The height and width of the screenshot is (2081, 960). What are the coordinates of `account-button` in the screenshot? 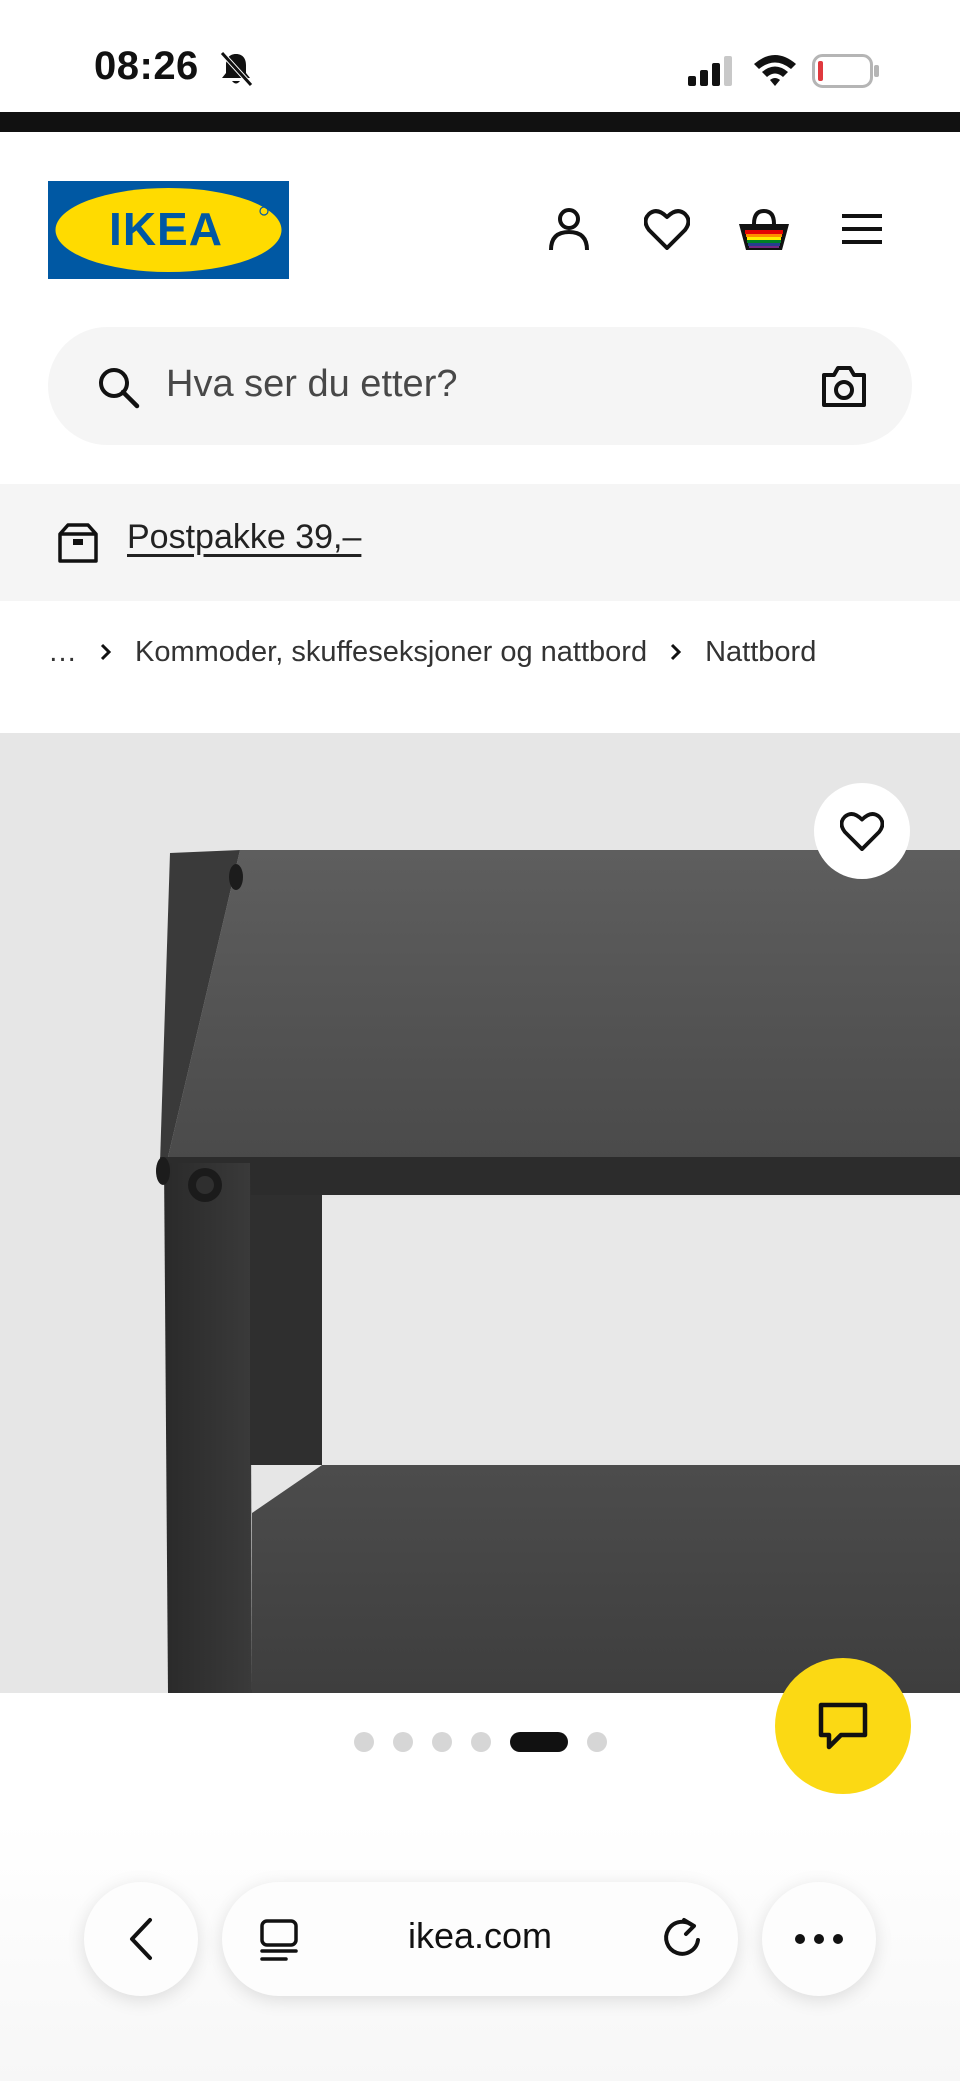 It's located at (569, 229).